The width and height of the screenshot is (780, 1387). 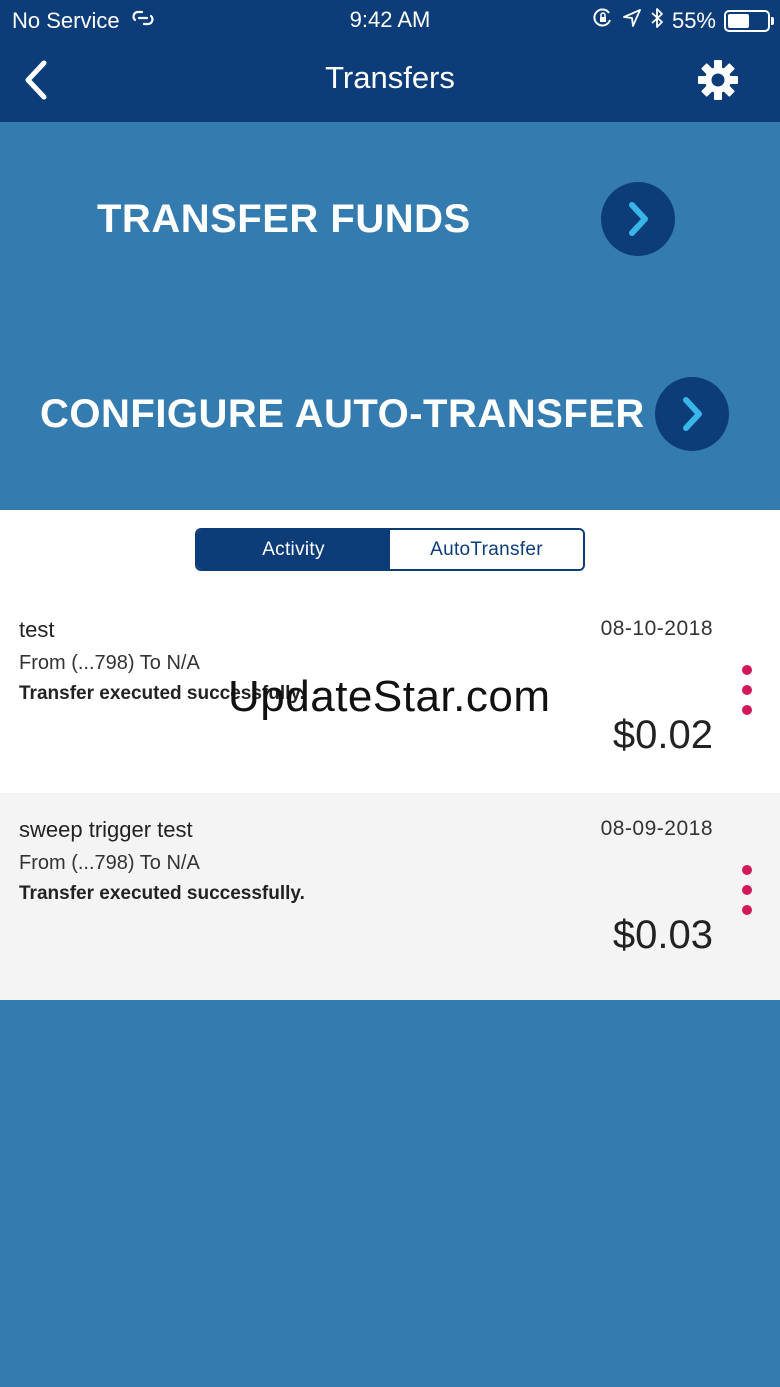 I want to click on nav-bar: Transfers, so click(x=390, y=81).